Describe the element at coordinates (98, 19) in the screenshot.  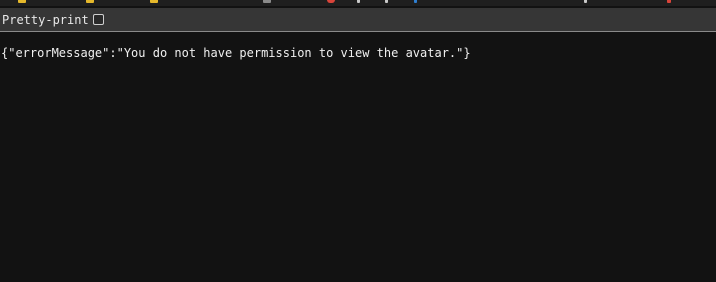
I see `pretty-print-checkbox` at that location.